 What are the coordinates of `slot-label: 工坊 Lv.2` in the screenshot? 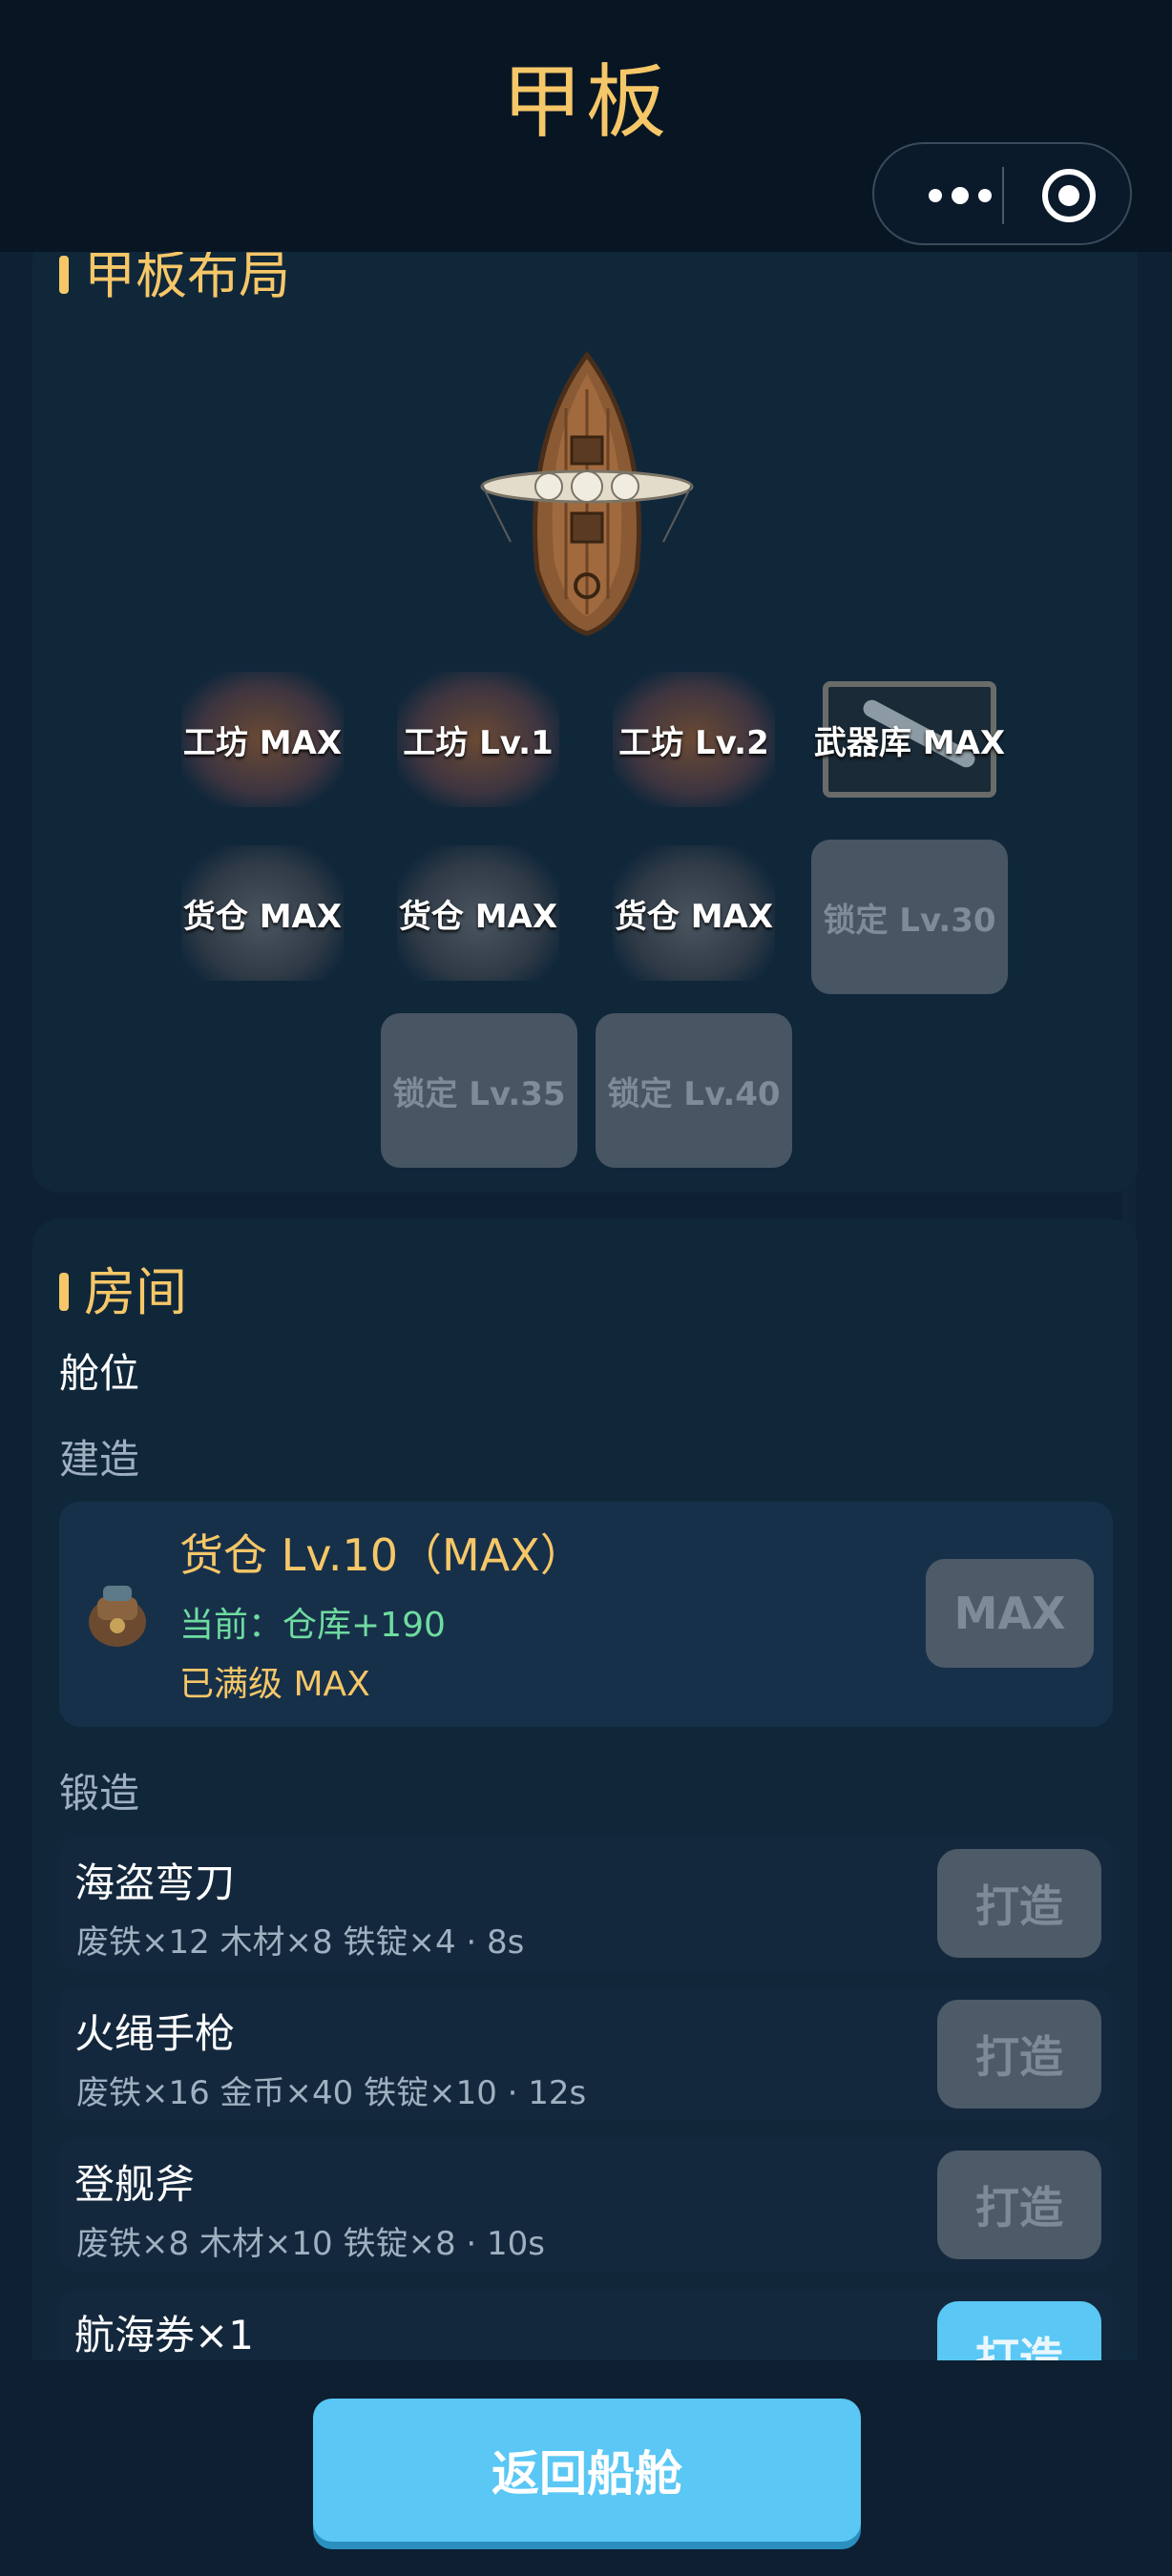 It's located at (693, 742).